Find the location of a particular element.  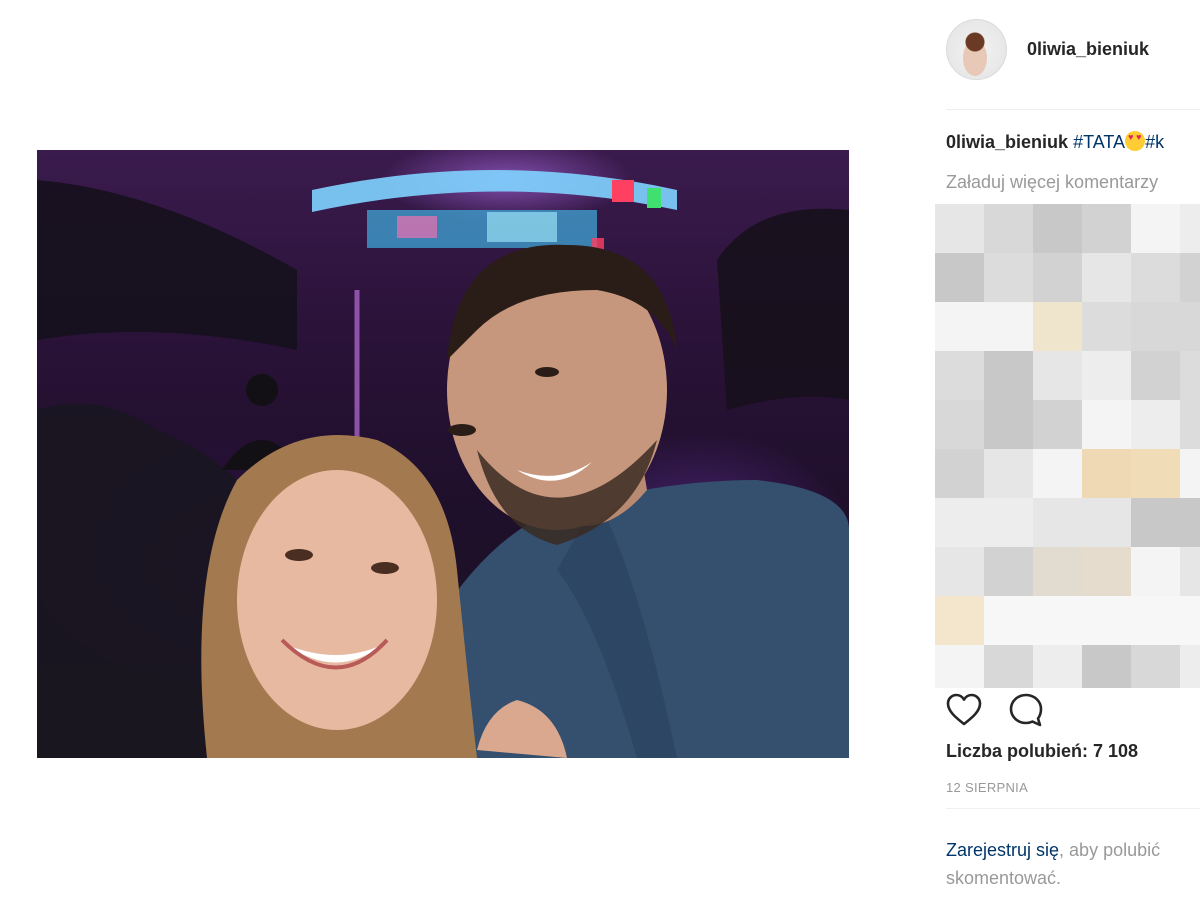

post-header: 0liwia_bieniuk is located at coordinates (1073, 49).